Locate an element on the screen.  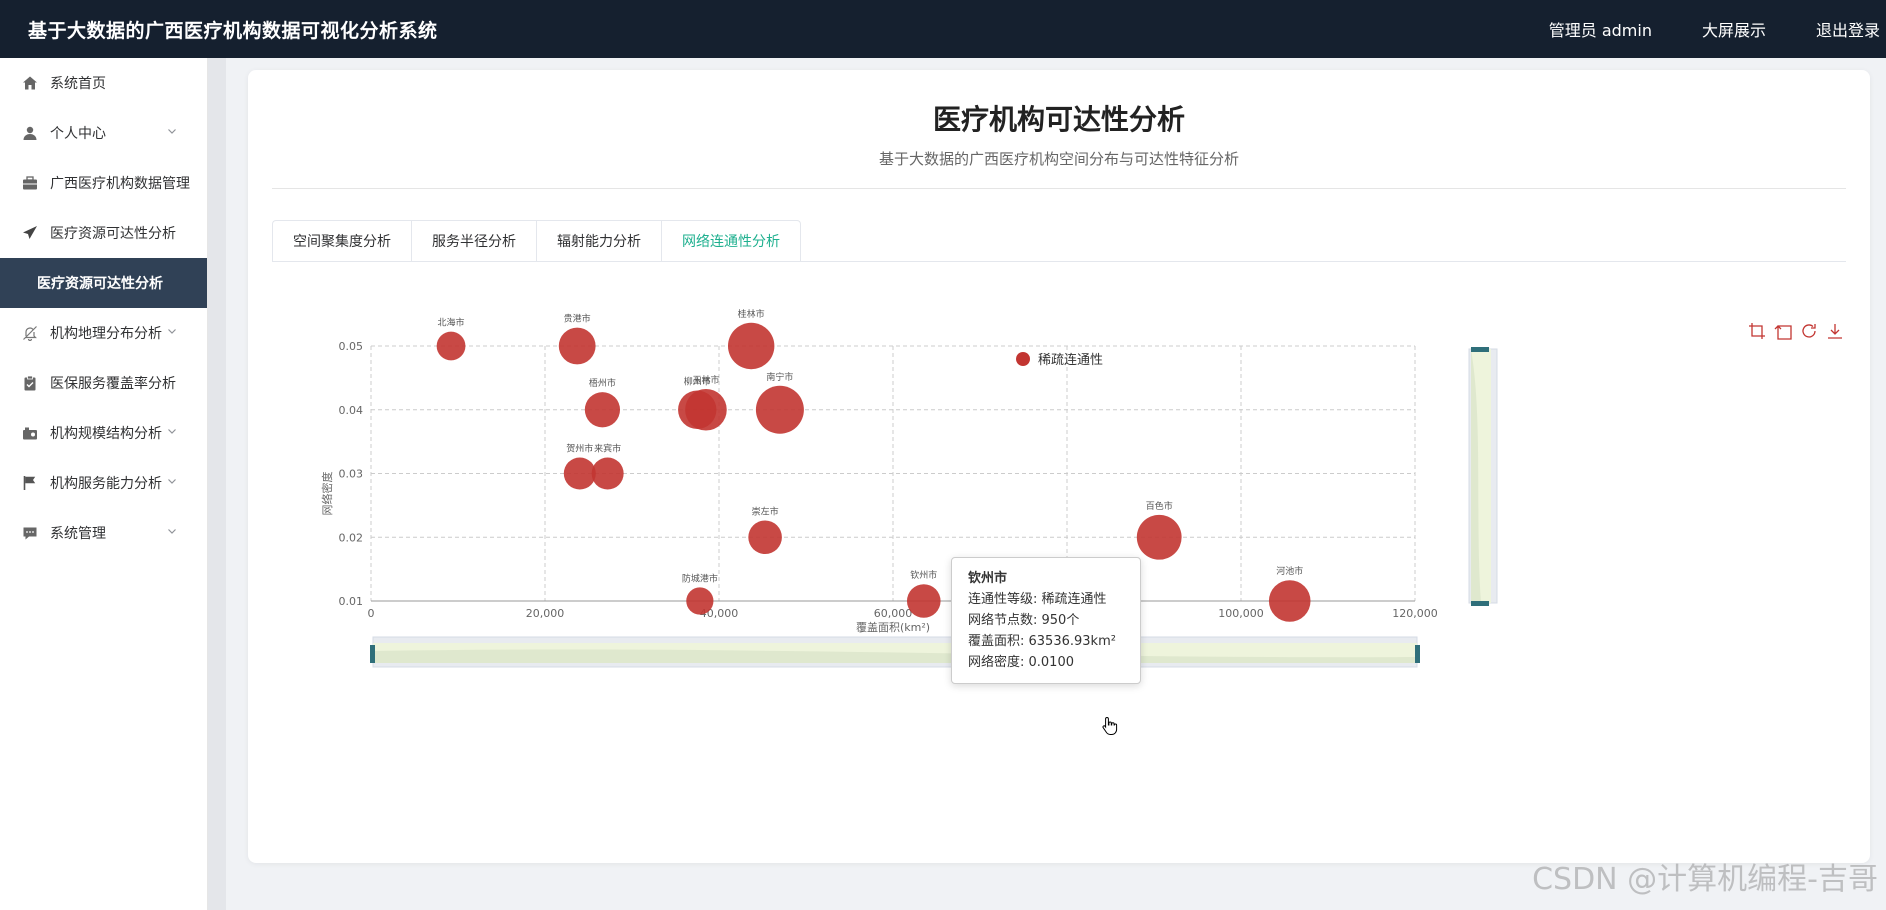
big-screen-link: 大屏展示 is located at coordinates (1734, 29).